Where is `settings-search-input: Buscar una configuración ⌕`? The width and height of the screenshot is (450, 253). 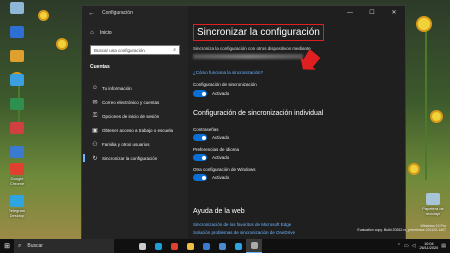 settings-search-input: Buscar una configuración ⌕ is located at coordinates (135, 50).